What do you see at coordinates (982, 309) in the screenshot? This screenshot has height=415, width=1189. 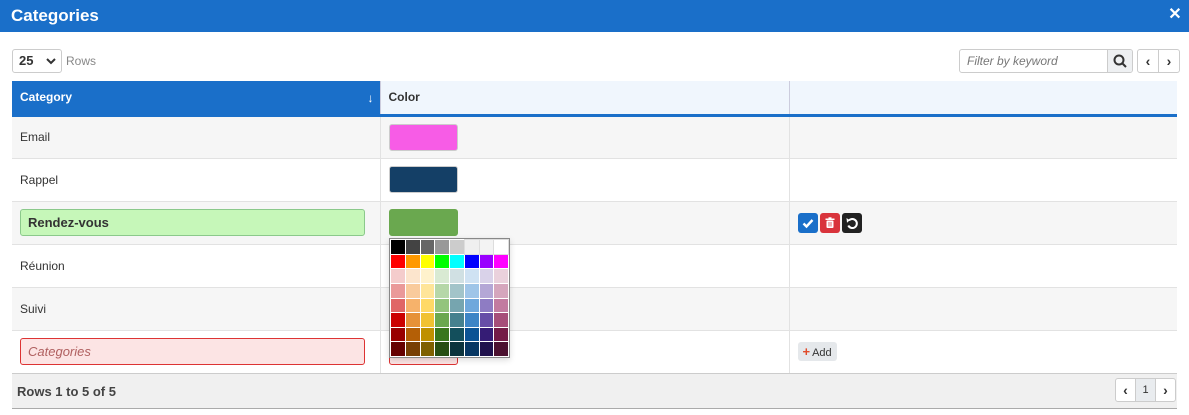 I see `actions-cell` at bounding box center [982, 309].